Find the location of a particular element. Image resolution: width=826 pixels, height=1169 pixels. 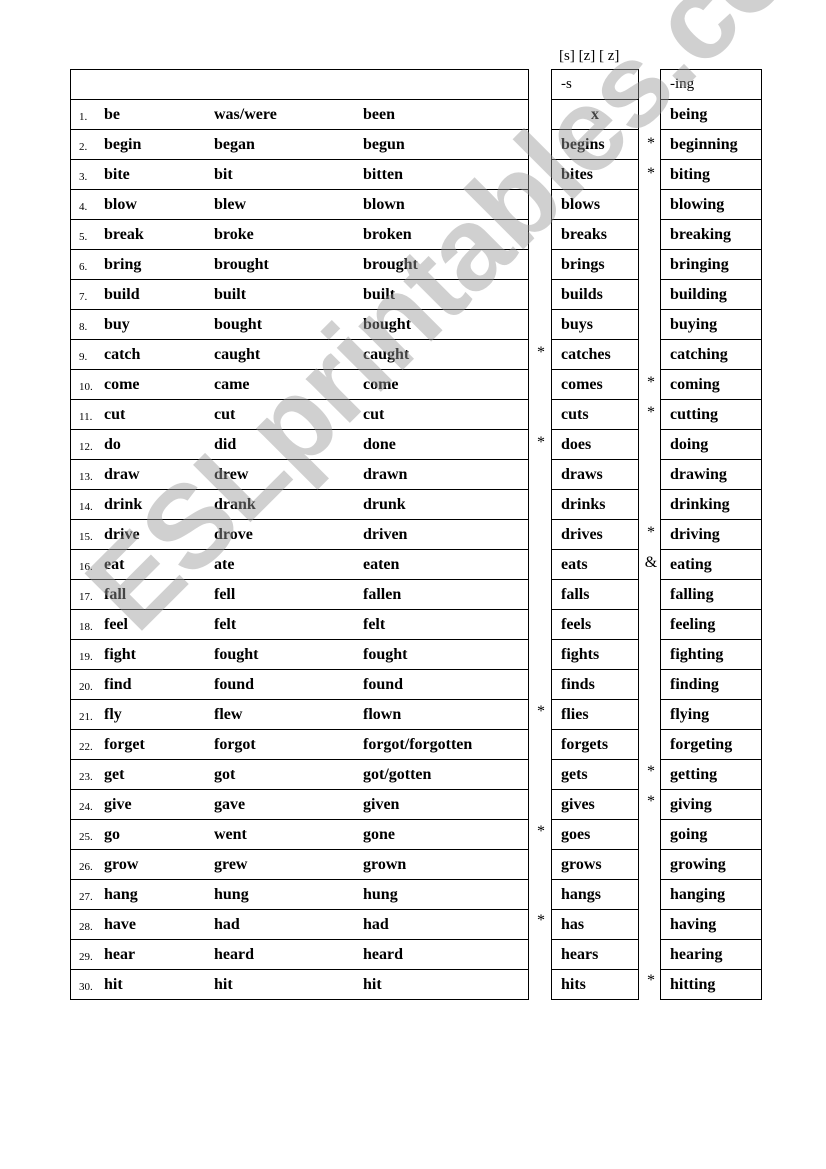

verb-row-content: 30. hit hit hit is located at coordinates (299, 984).